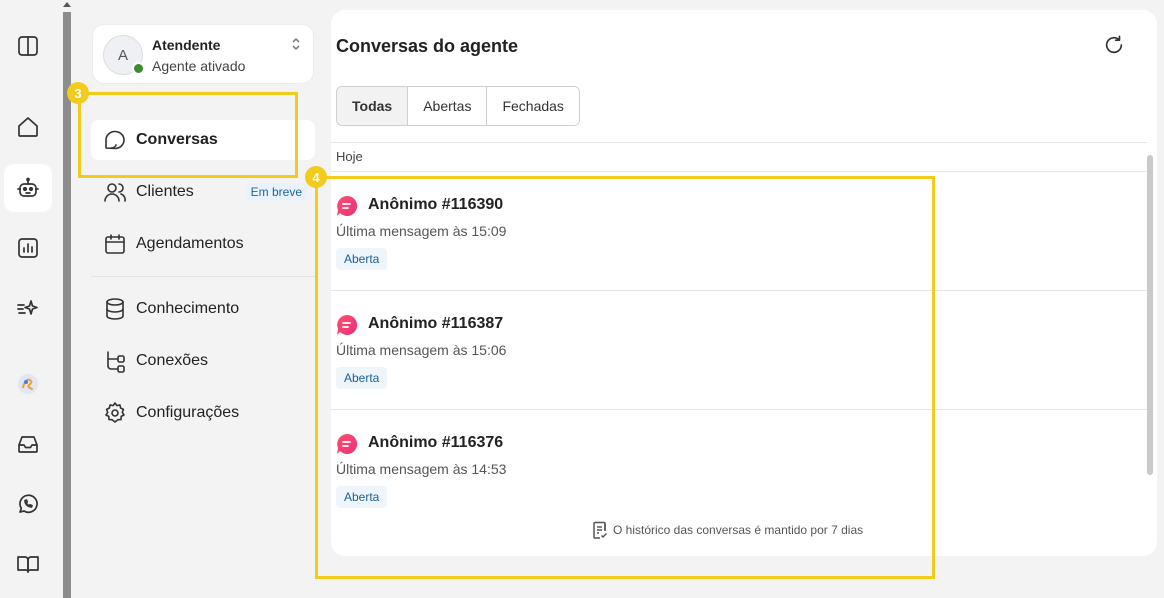 This screenshot has height=598, width=1164. What do you see at coordinates (115, 192) in the screenshot?
I see `users-icon` at bounding box center [115, 192].